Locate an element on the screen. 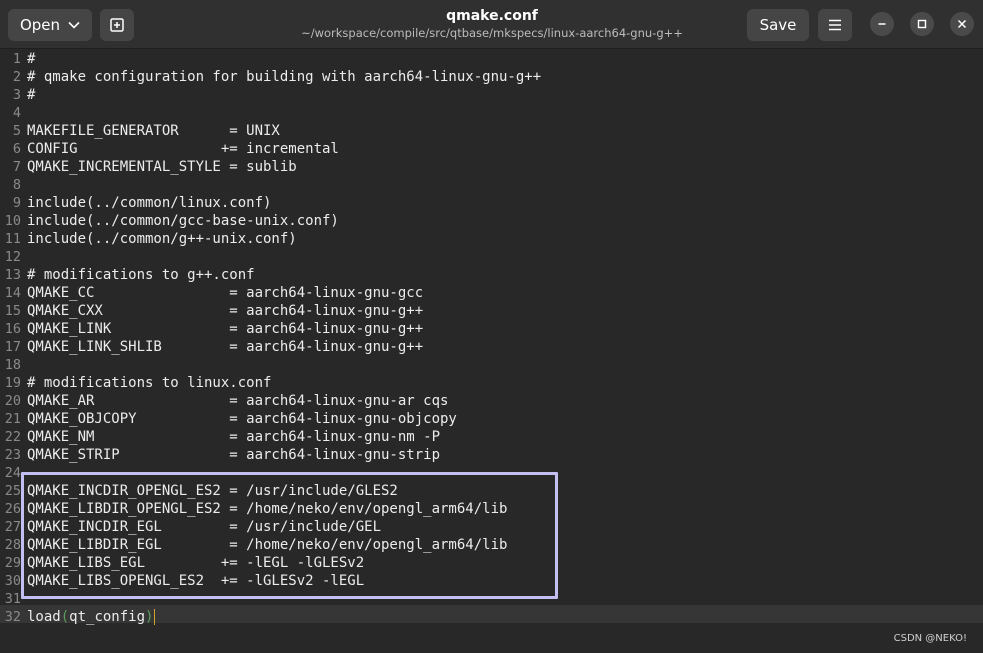 The image size is (983, 653). close-paren: ) is located at coordinates (149, 617).